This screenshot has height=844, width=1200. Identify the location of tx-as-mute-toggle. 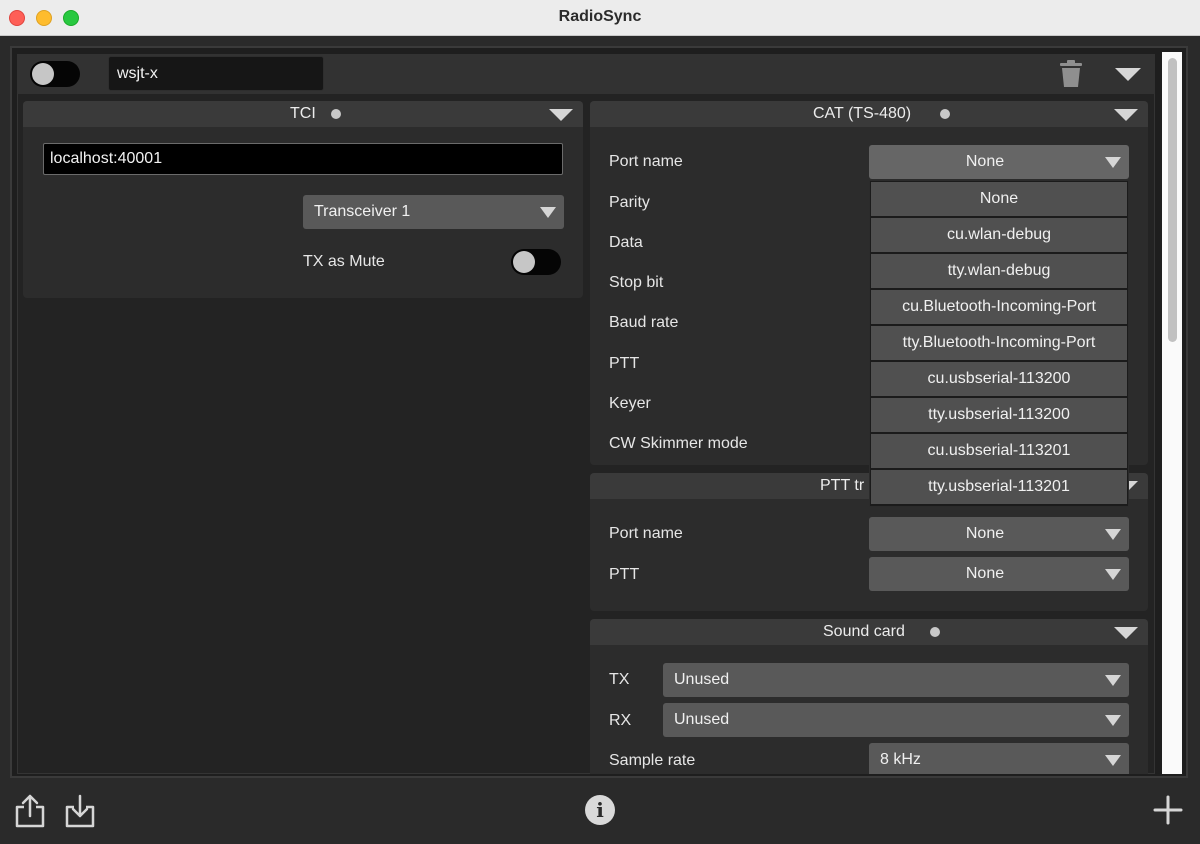
(536, 262).